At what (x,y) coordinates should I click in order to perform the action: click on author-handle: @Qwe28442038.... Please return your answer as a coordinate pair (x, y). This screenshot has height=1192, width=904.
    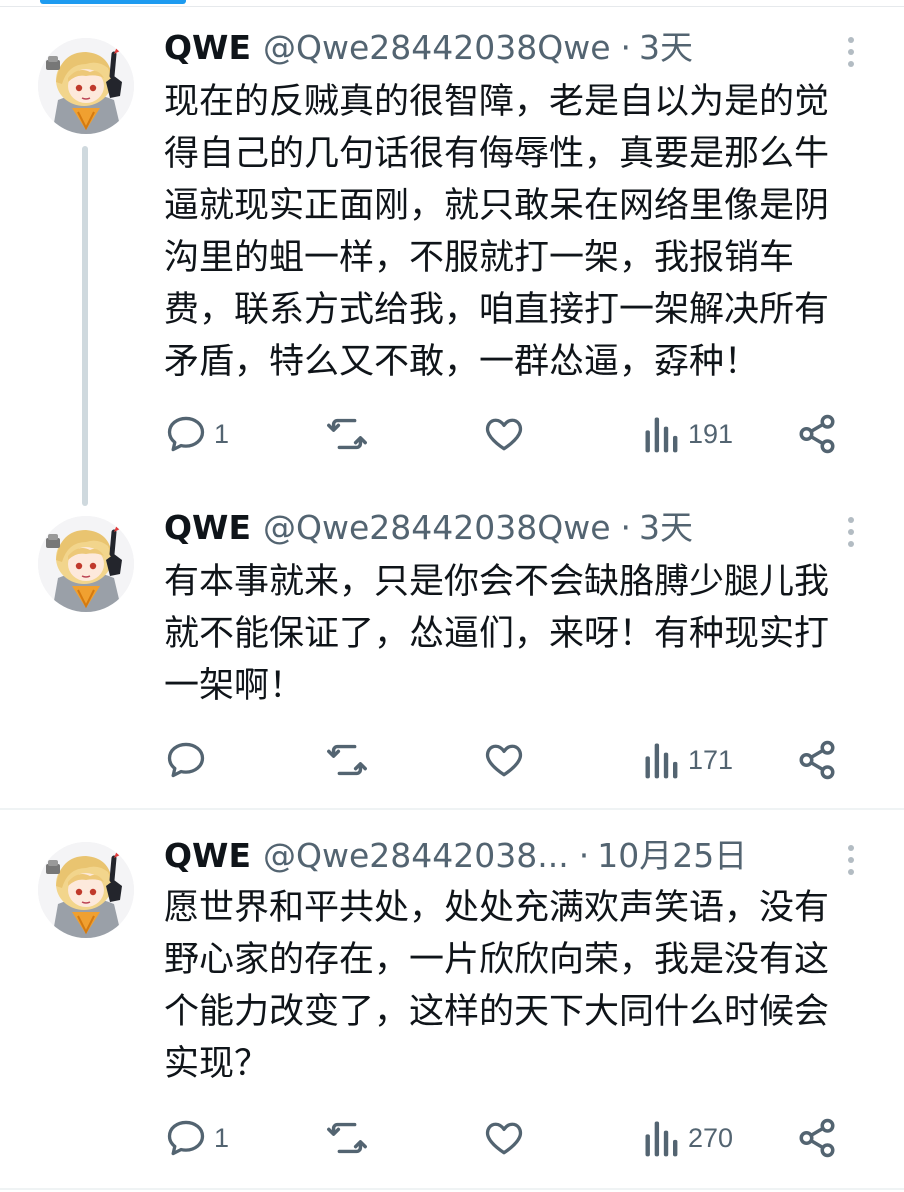
    Looking at the image, I should click on (416, 856).